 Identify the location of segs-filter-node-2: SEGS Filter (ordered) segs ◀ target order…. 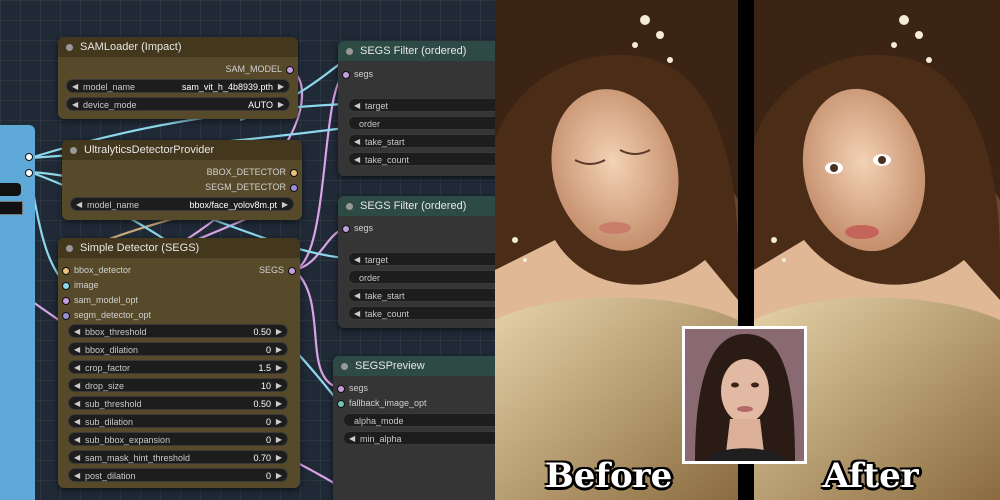
(416, 262).